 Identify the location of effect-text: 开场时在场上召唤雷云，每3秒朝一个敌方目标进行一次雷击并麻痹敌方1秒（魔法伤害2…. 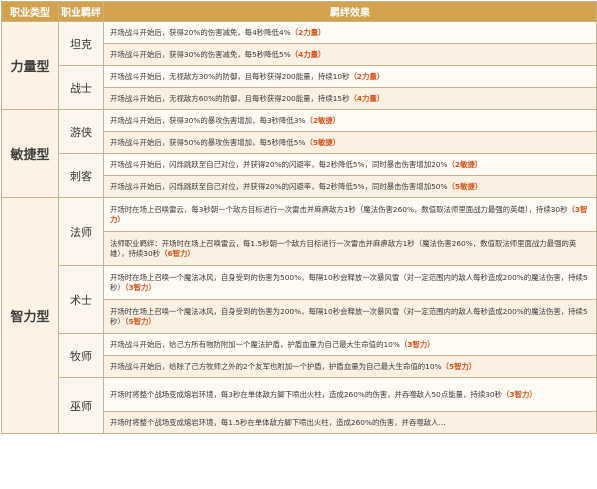
(339, 209).